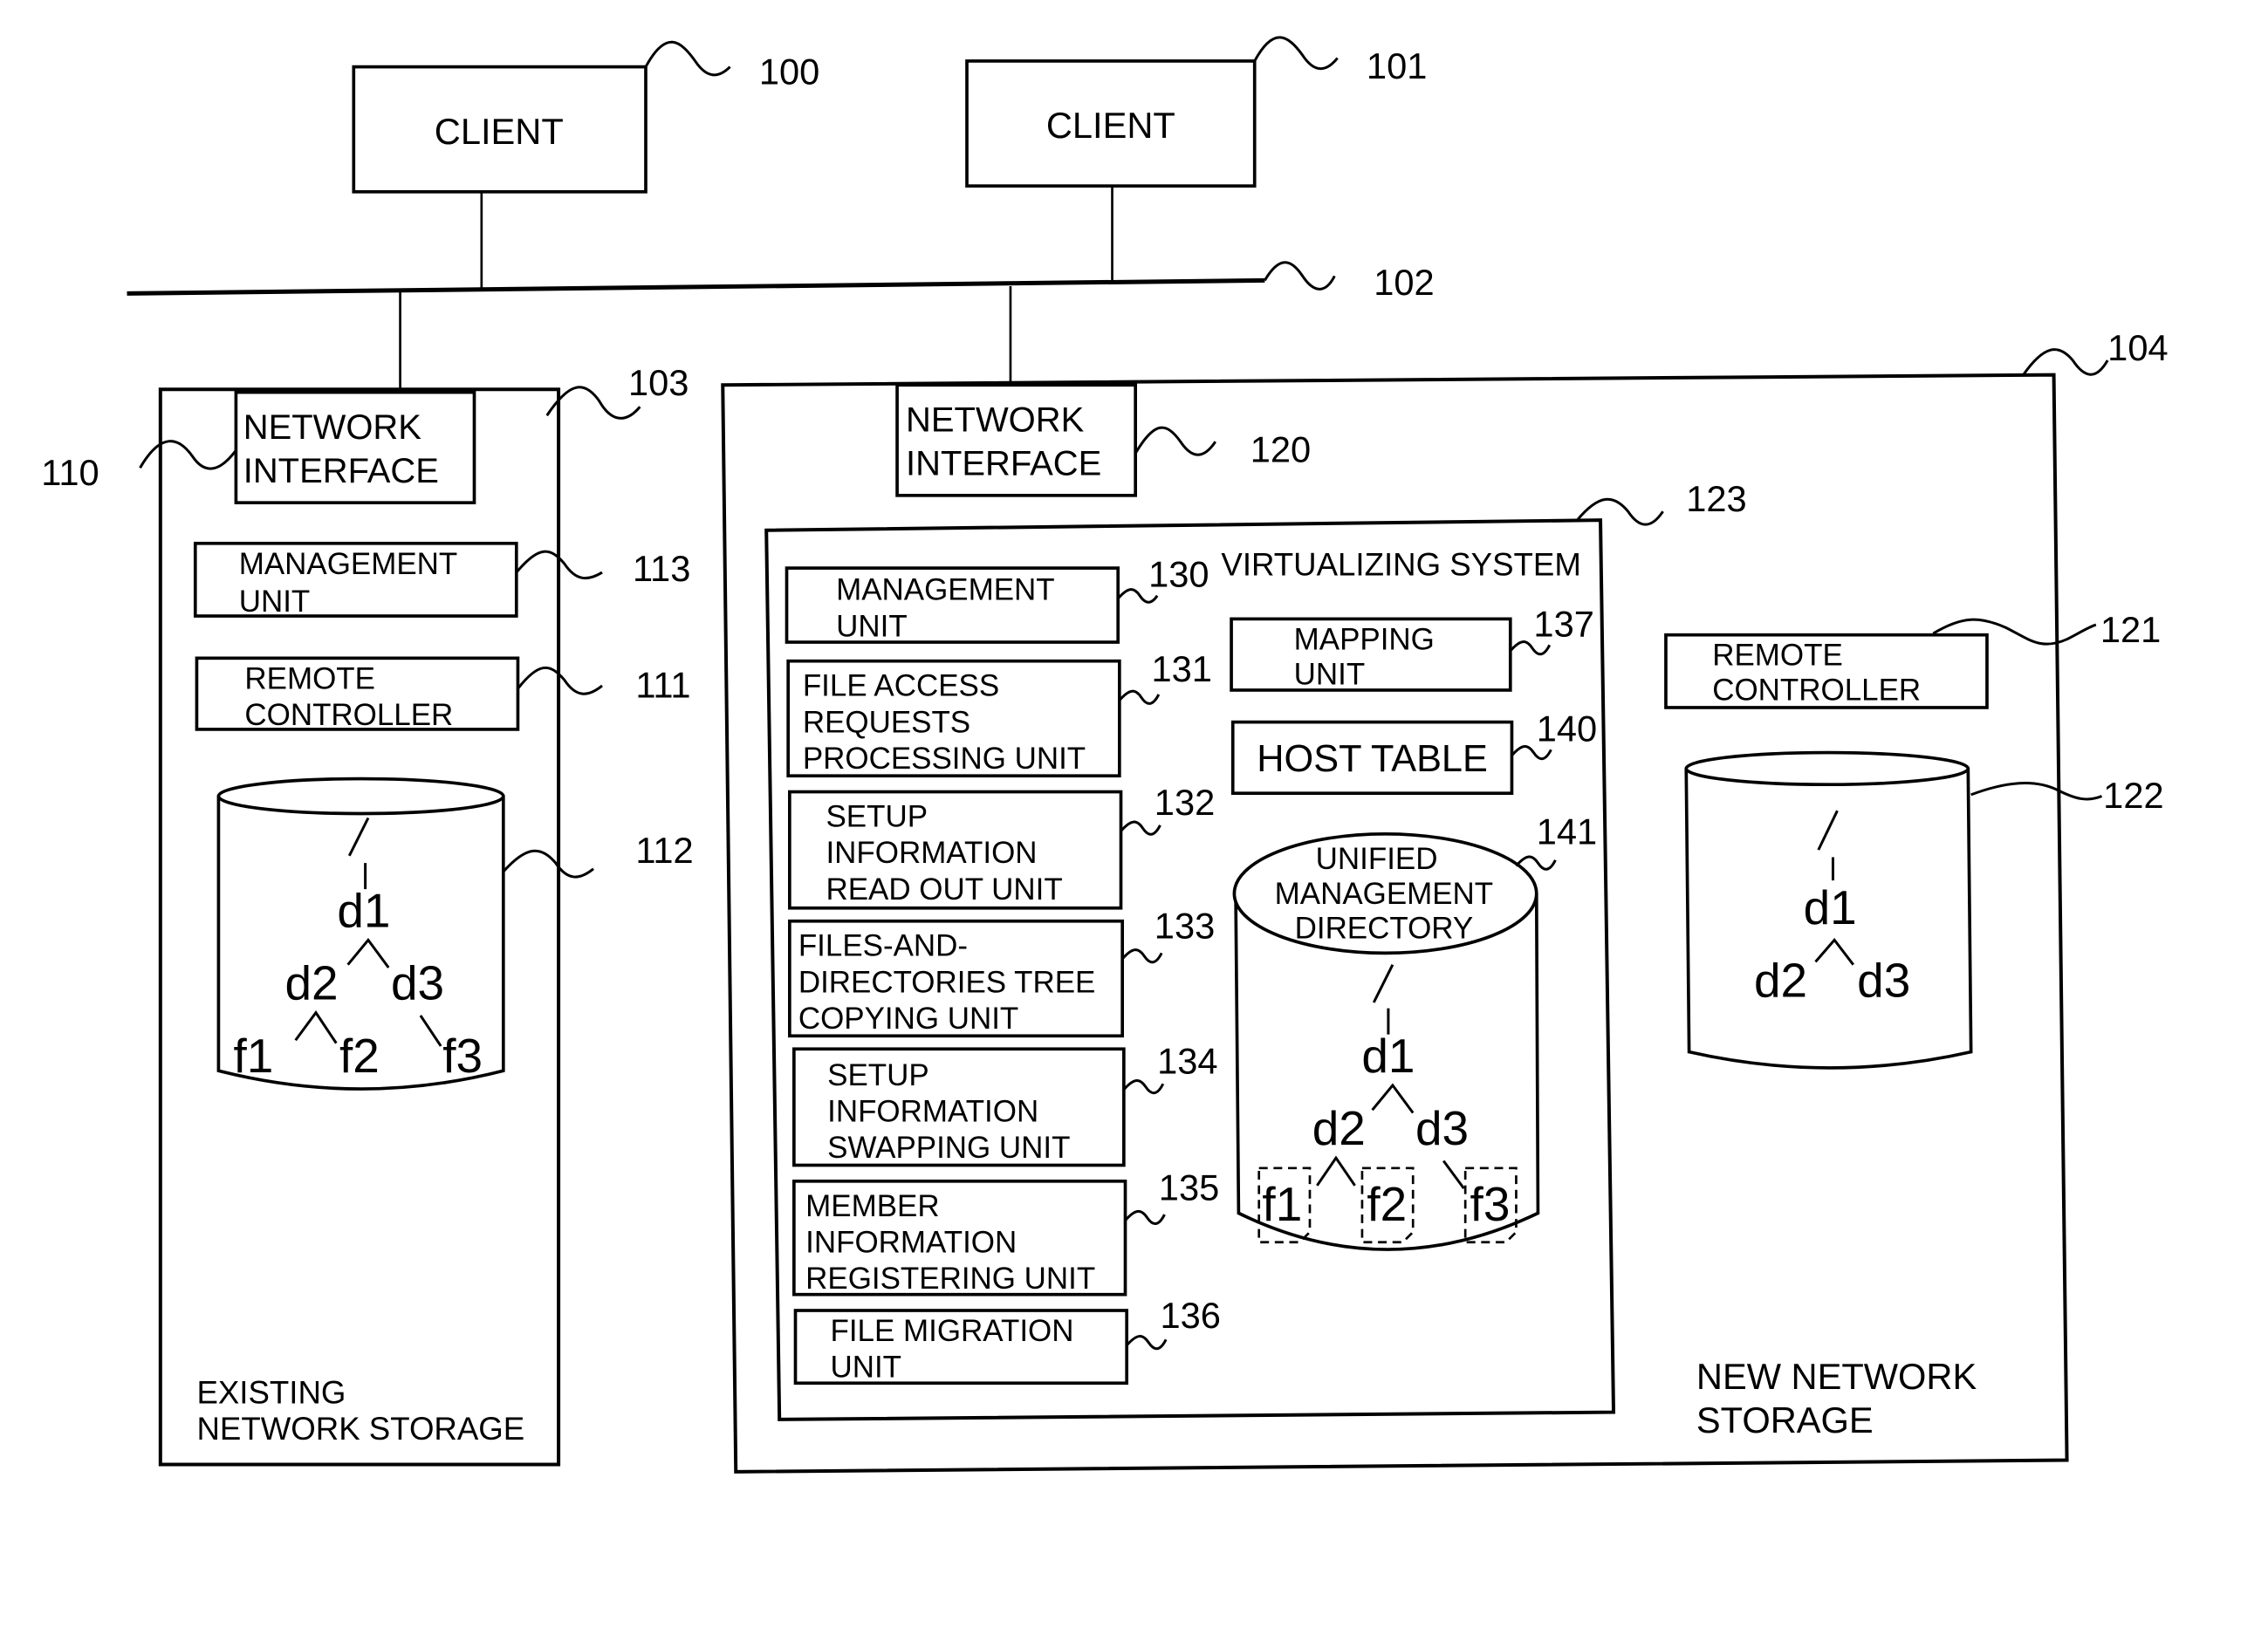 This screenshot has width=2268, height=1649. I want to click on mgmt-line-2: UNIT, so click(275, 602).